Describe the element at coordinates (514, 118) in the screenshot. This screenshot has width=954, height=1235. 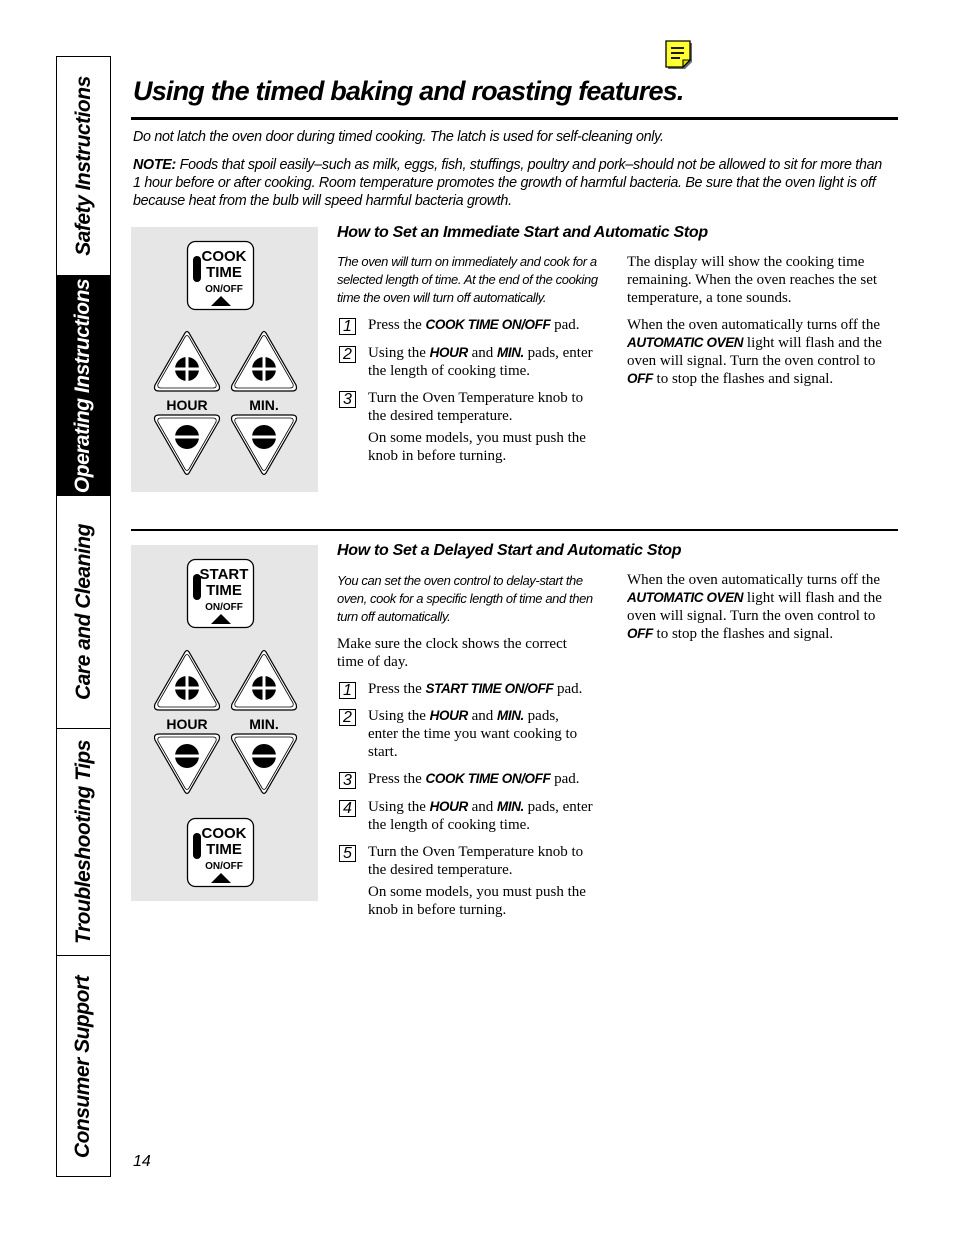
I see `title-divider` at that location.